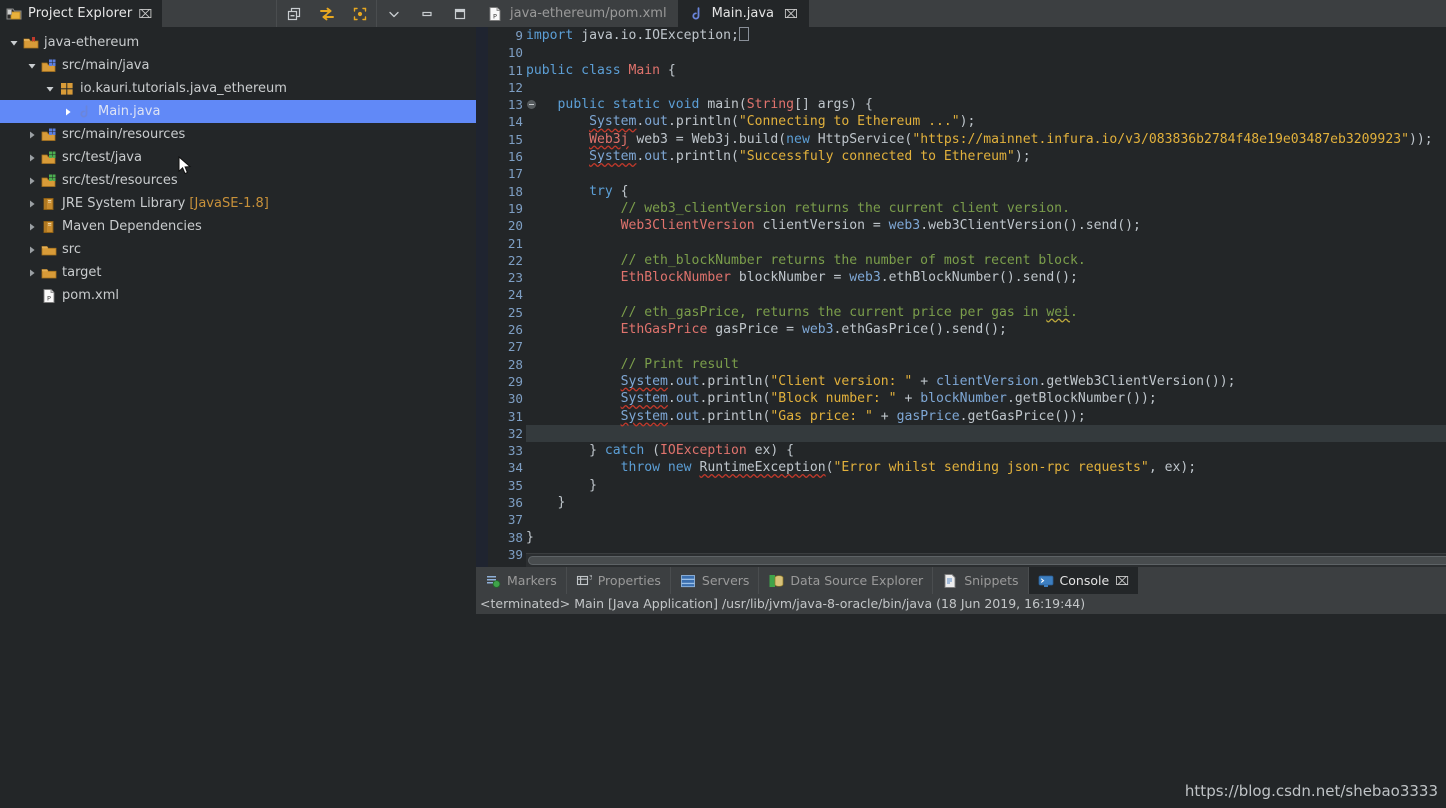  What do you see at coordinates (986, 70) in the screenshot?
I see `code-line: public class Main {` at bounding box center [986, 70].